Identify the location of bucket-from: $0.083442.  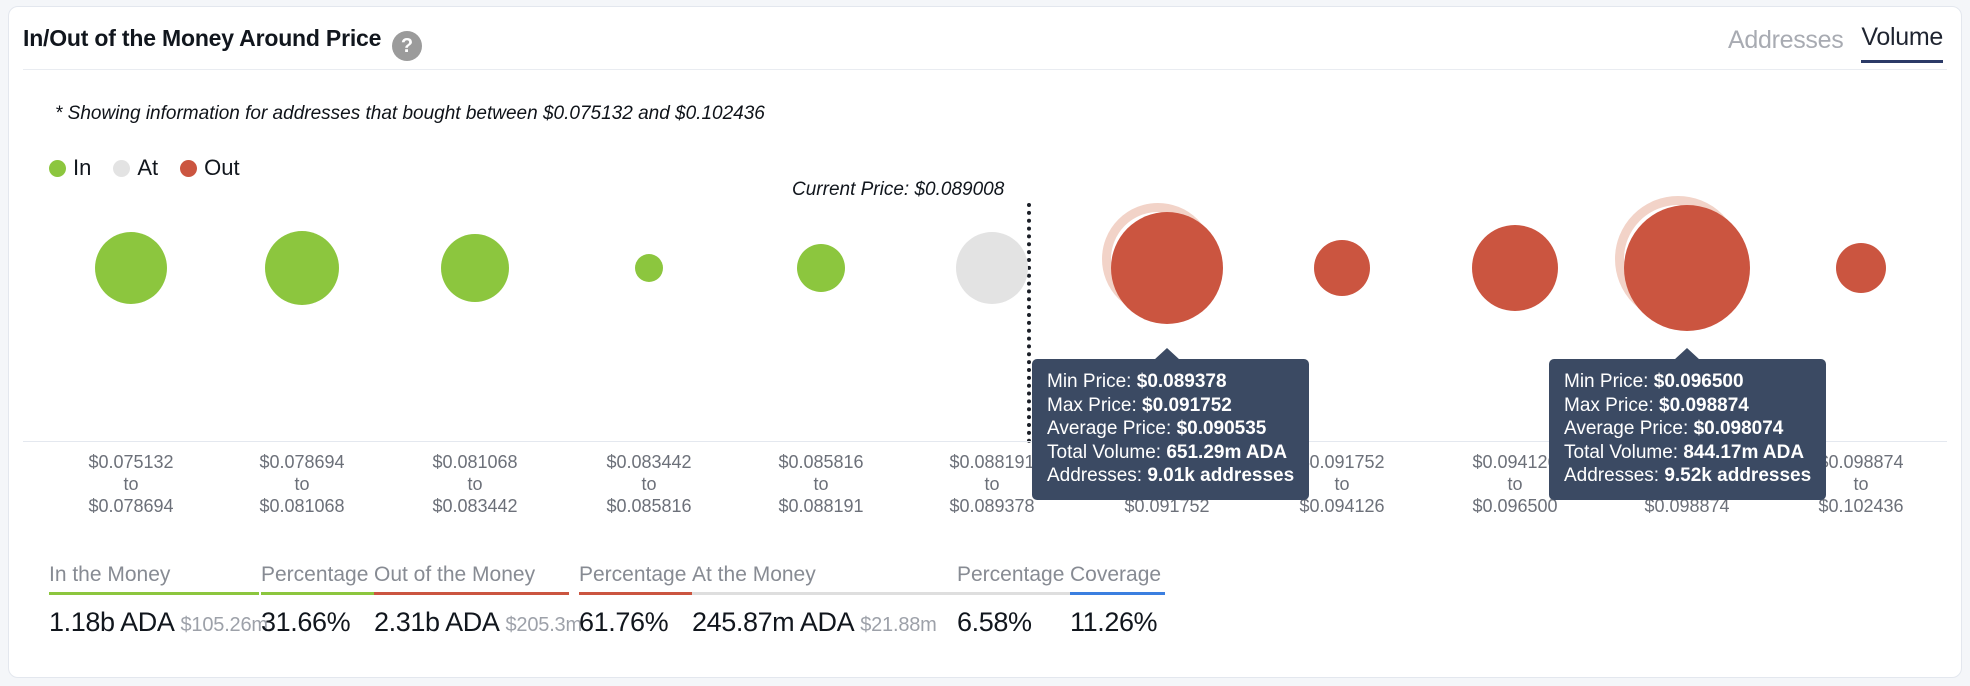
(649, 462).